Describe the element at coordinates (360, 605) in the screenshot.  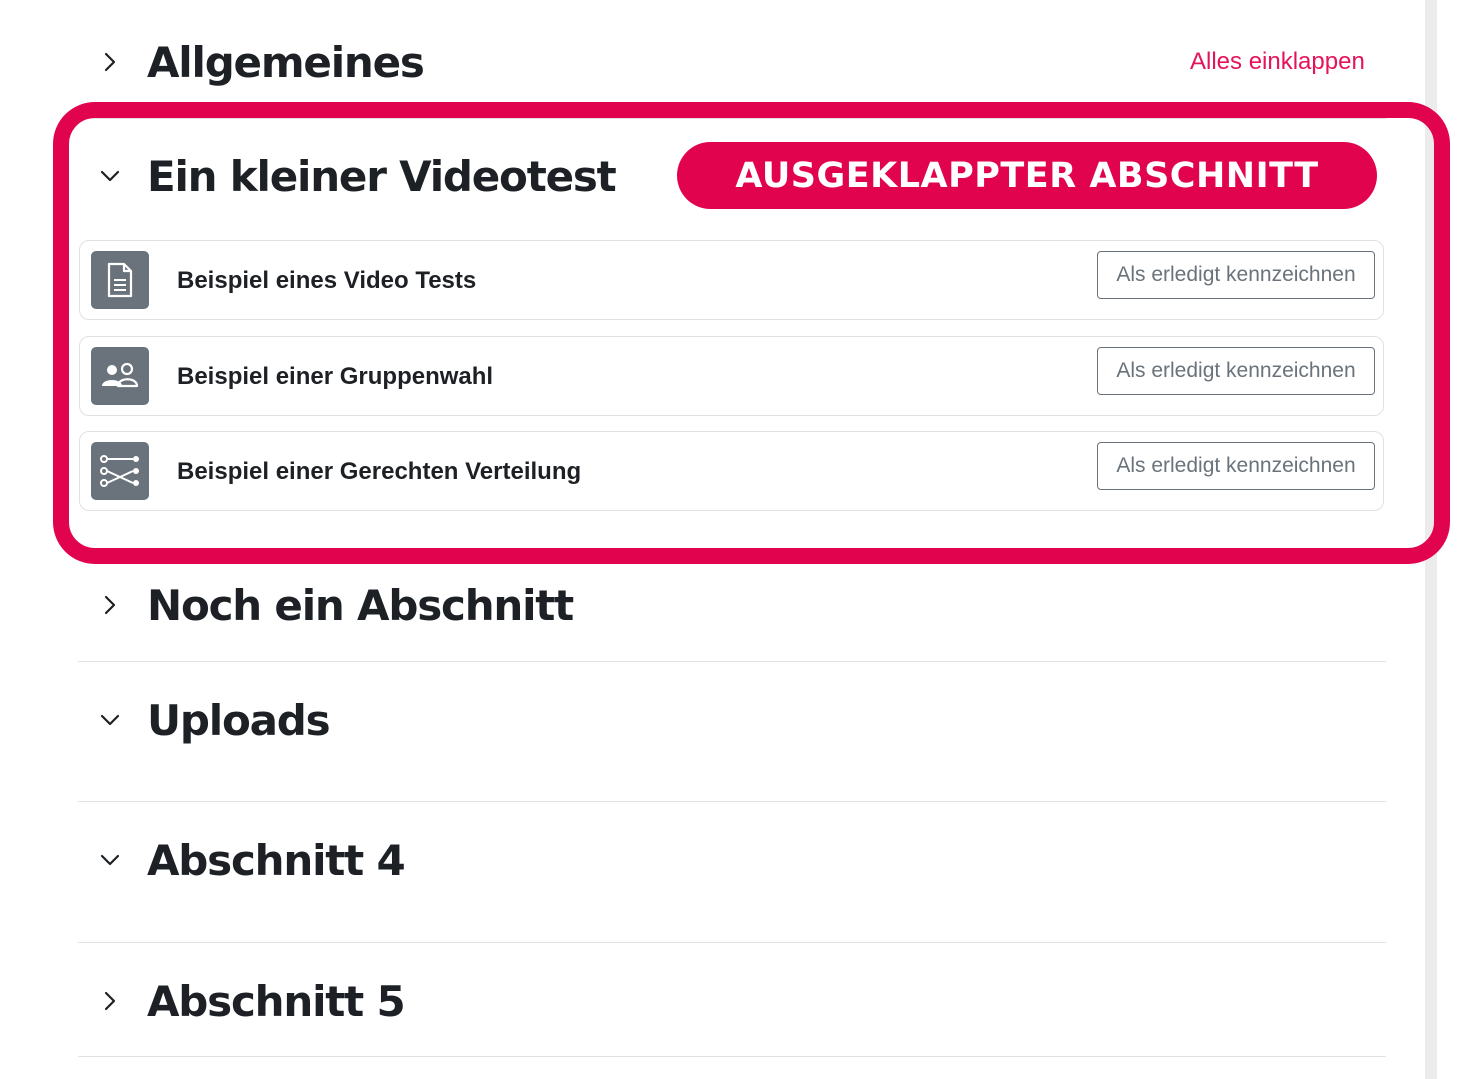
I see `section-title: Noch ein Abschnitt` at that location.